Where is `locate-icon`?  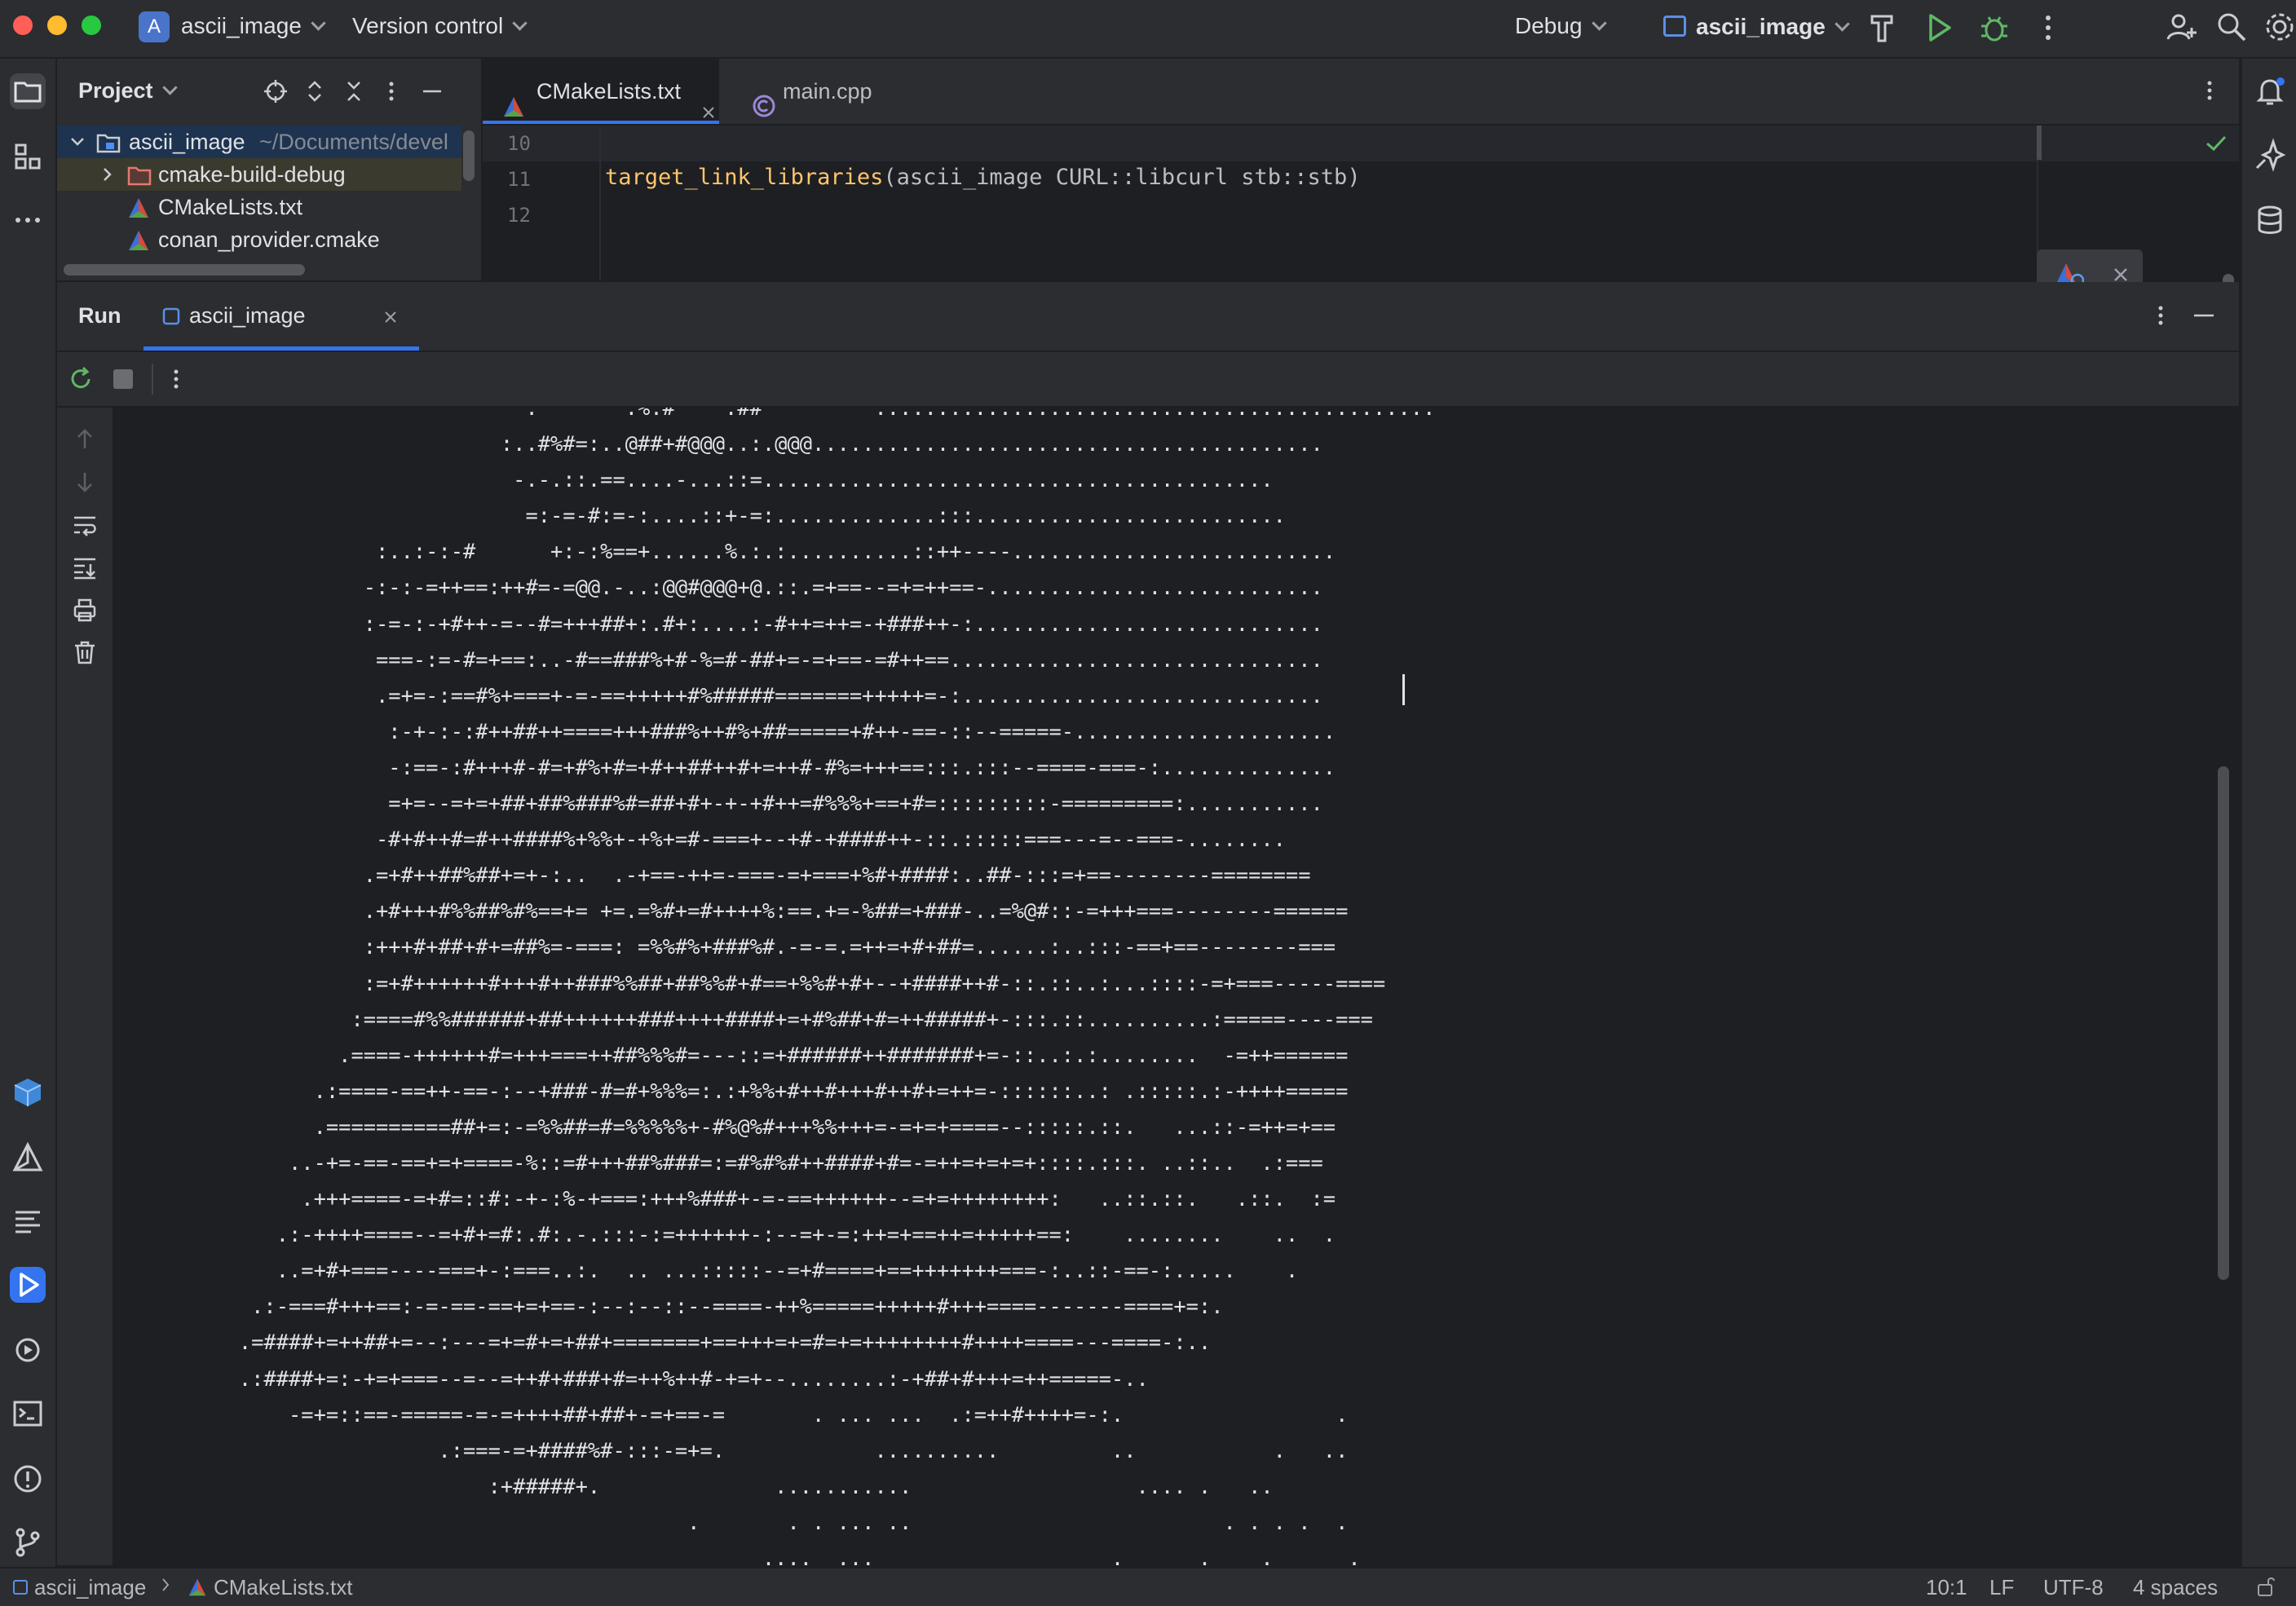 locate-icon is located at coordinates (276, 91).